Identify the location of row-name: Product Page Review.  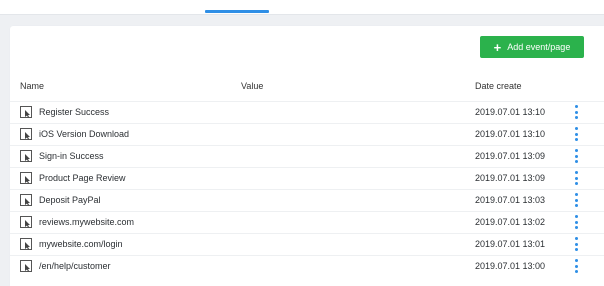
(82, 178).